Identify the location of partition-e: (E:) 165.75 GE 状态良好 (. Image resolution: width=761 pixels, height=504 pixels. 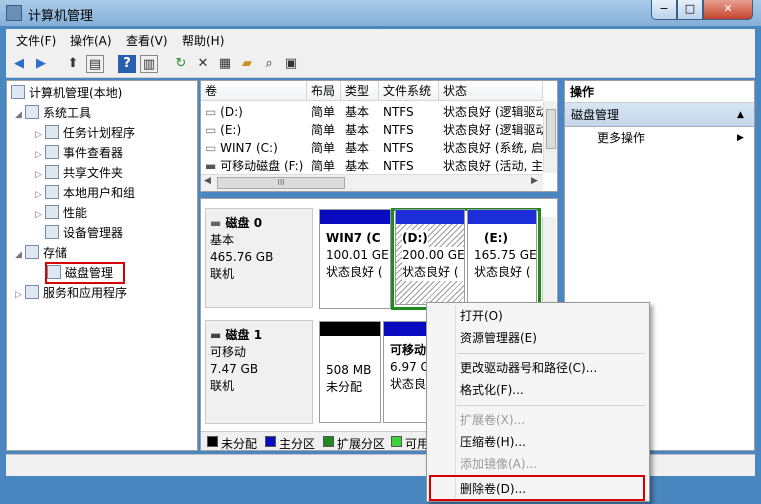
(502, 257).